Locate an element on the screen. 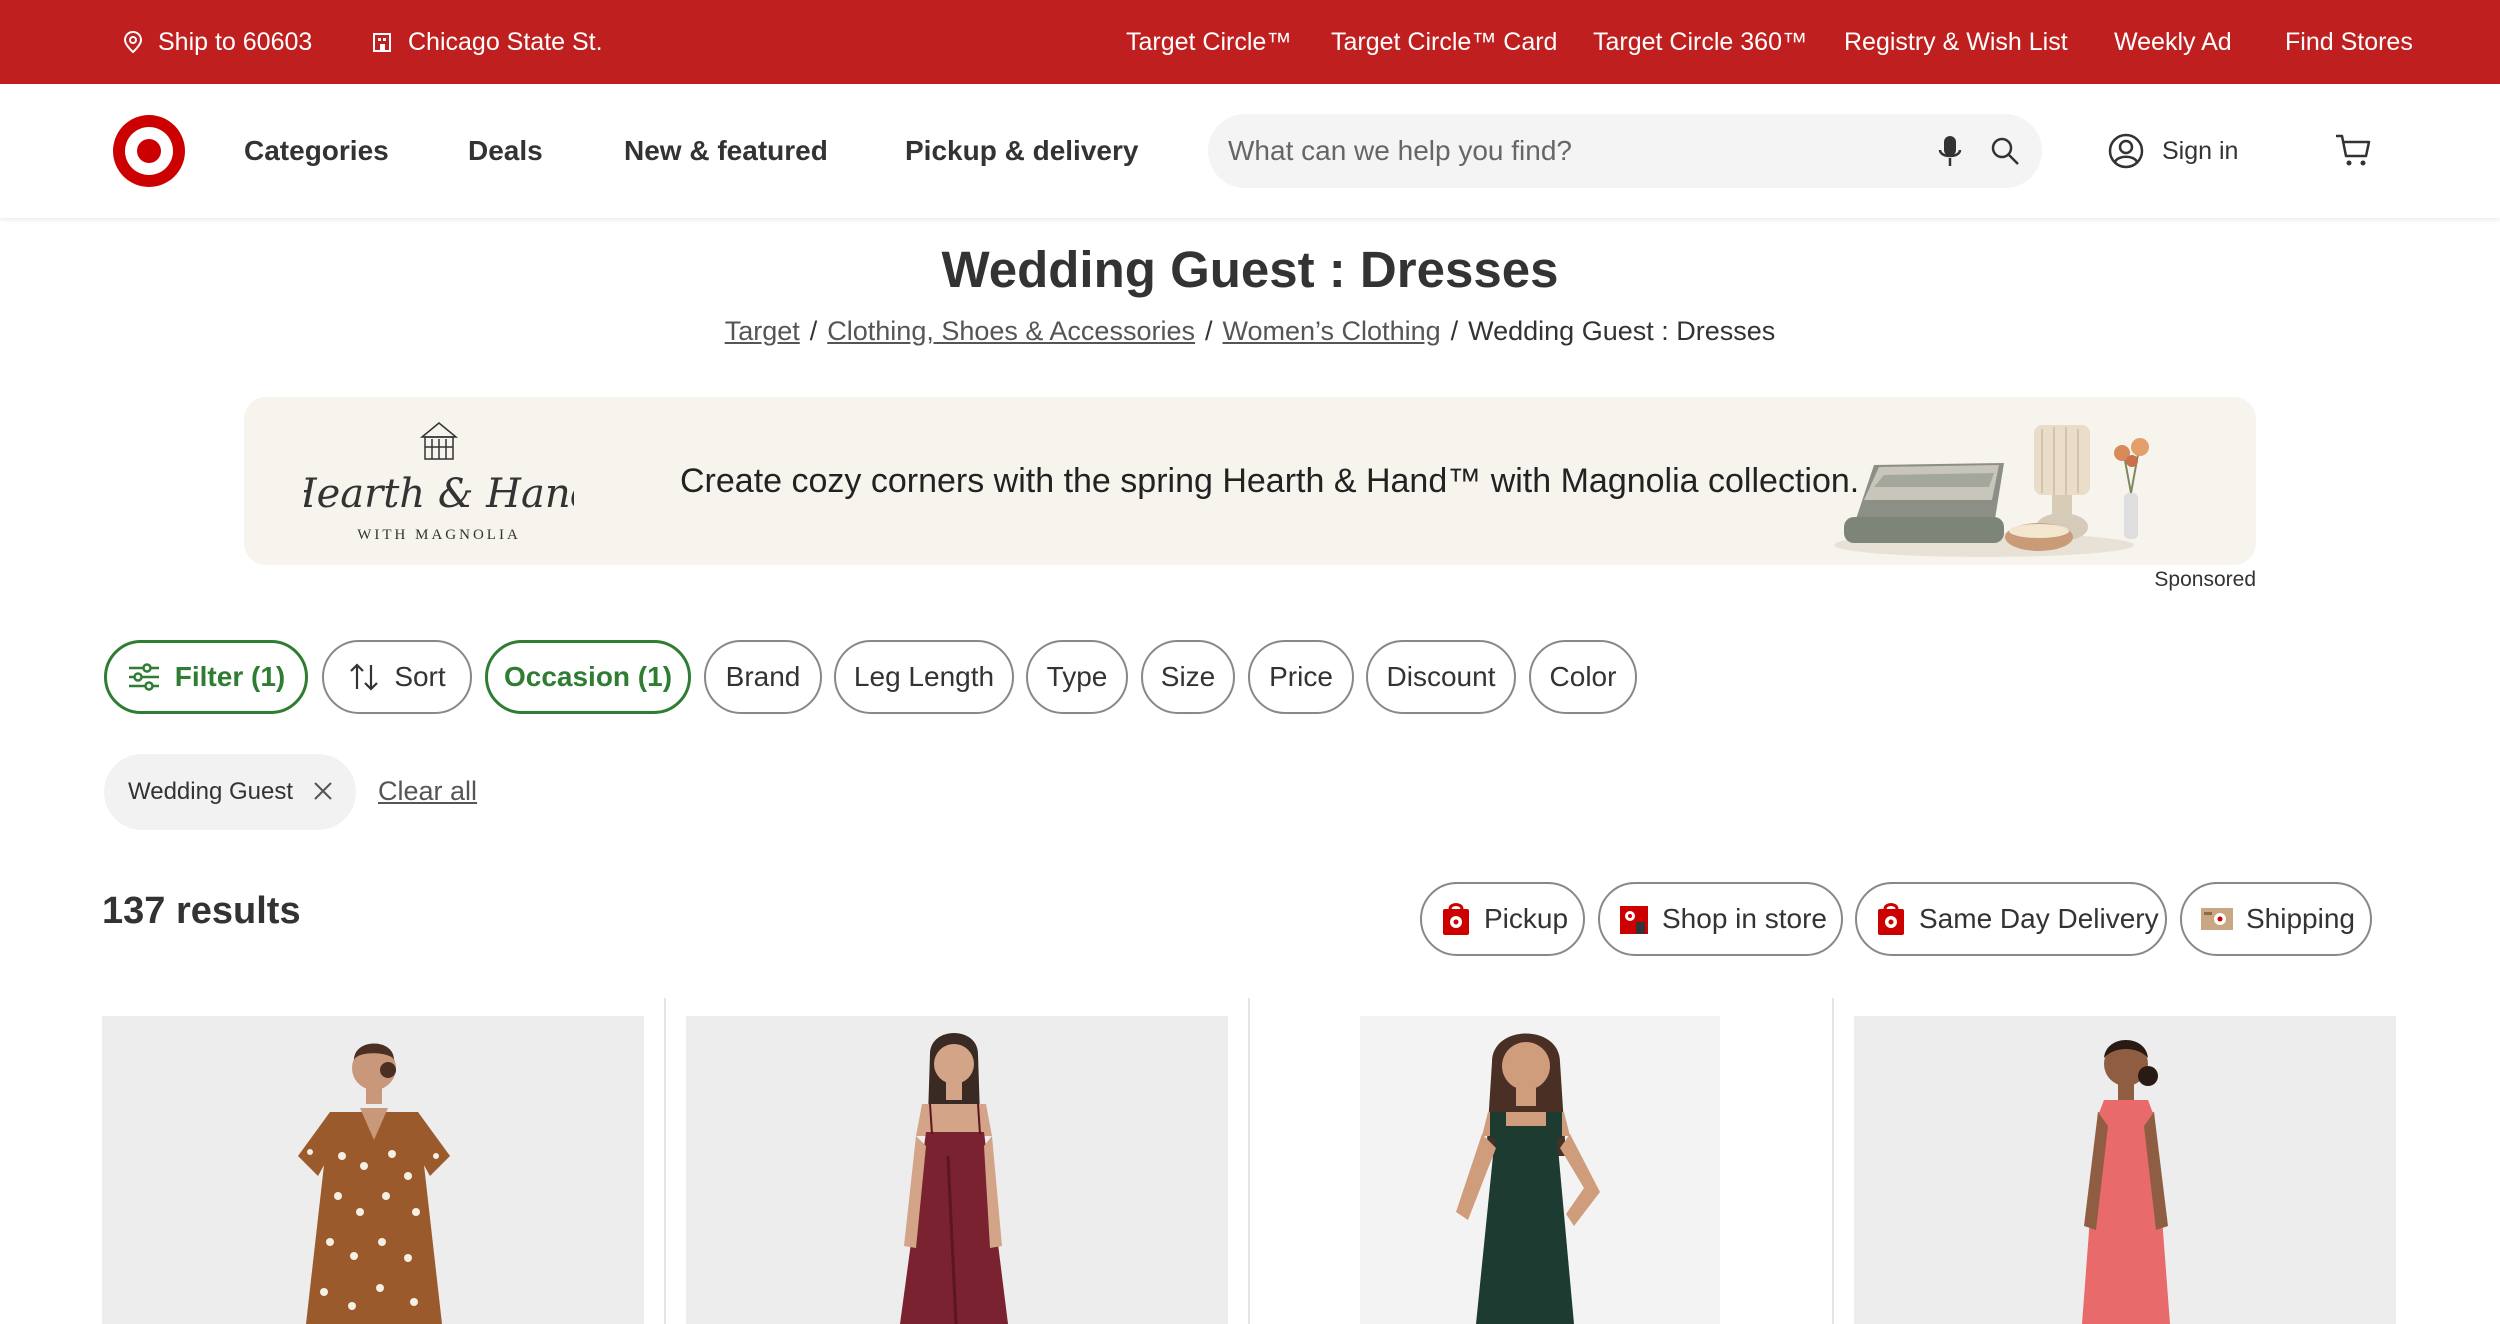 This screenshot has width=2500, height=1324. occasion-label: Occasion (1) is located at coordinates (588, 676).